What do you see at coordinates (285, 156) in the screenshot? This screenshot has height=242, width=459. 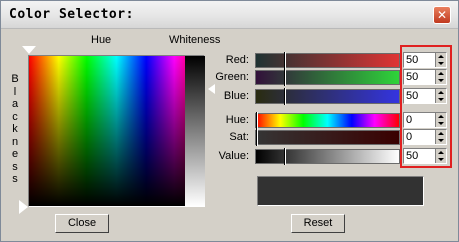 I see `value-slider-thumb` at bounding box center [285, 156].